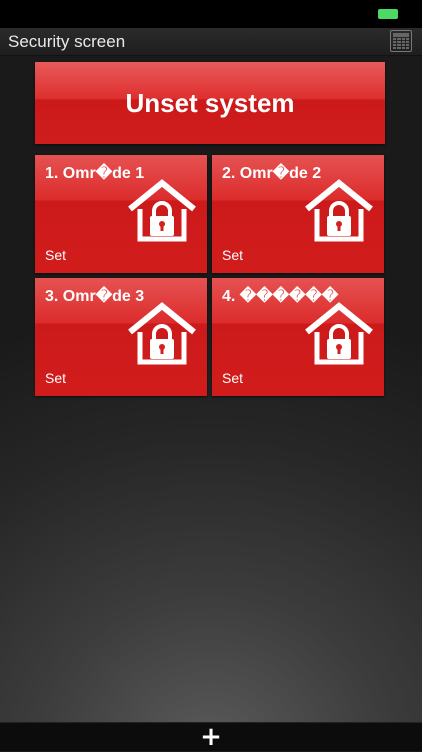  Describe the element at coordinates (211, 14) in the screenshot. I see `status-bar` at that location.